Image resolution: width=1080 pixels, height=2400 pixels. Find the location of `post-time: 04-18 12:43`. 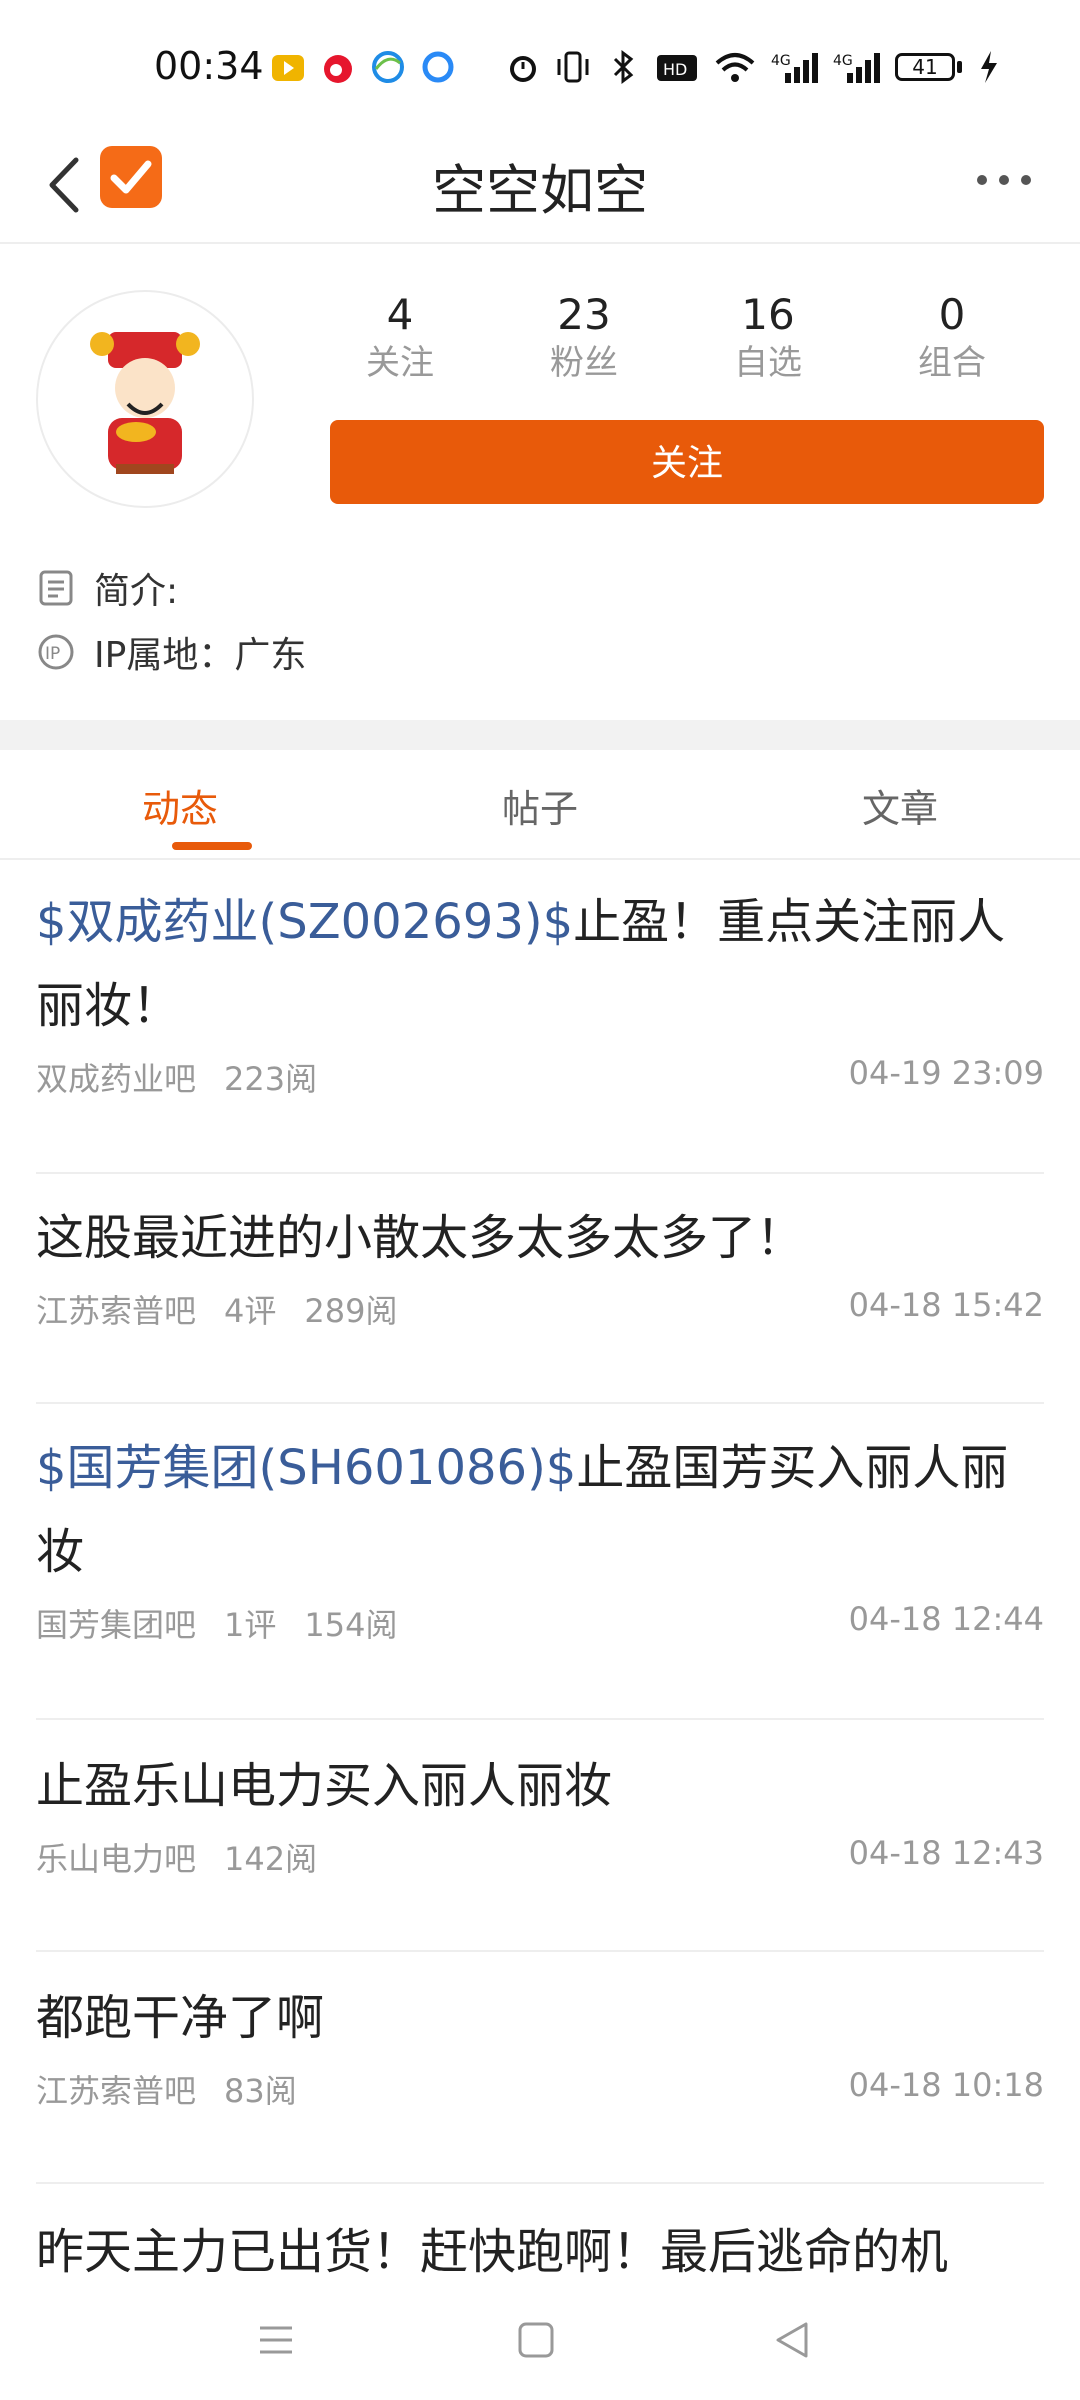

post-time: 04-18 12:43 is located at coordinates (946, 1853).